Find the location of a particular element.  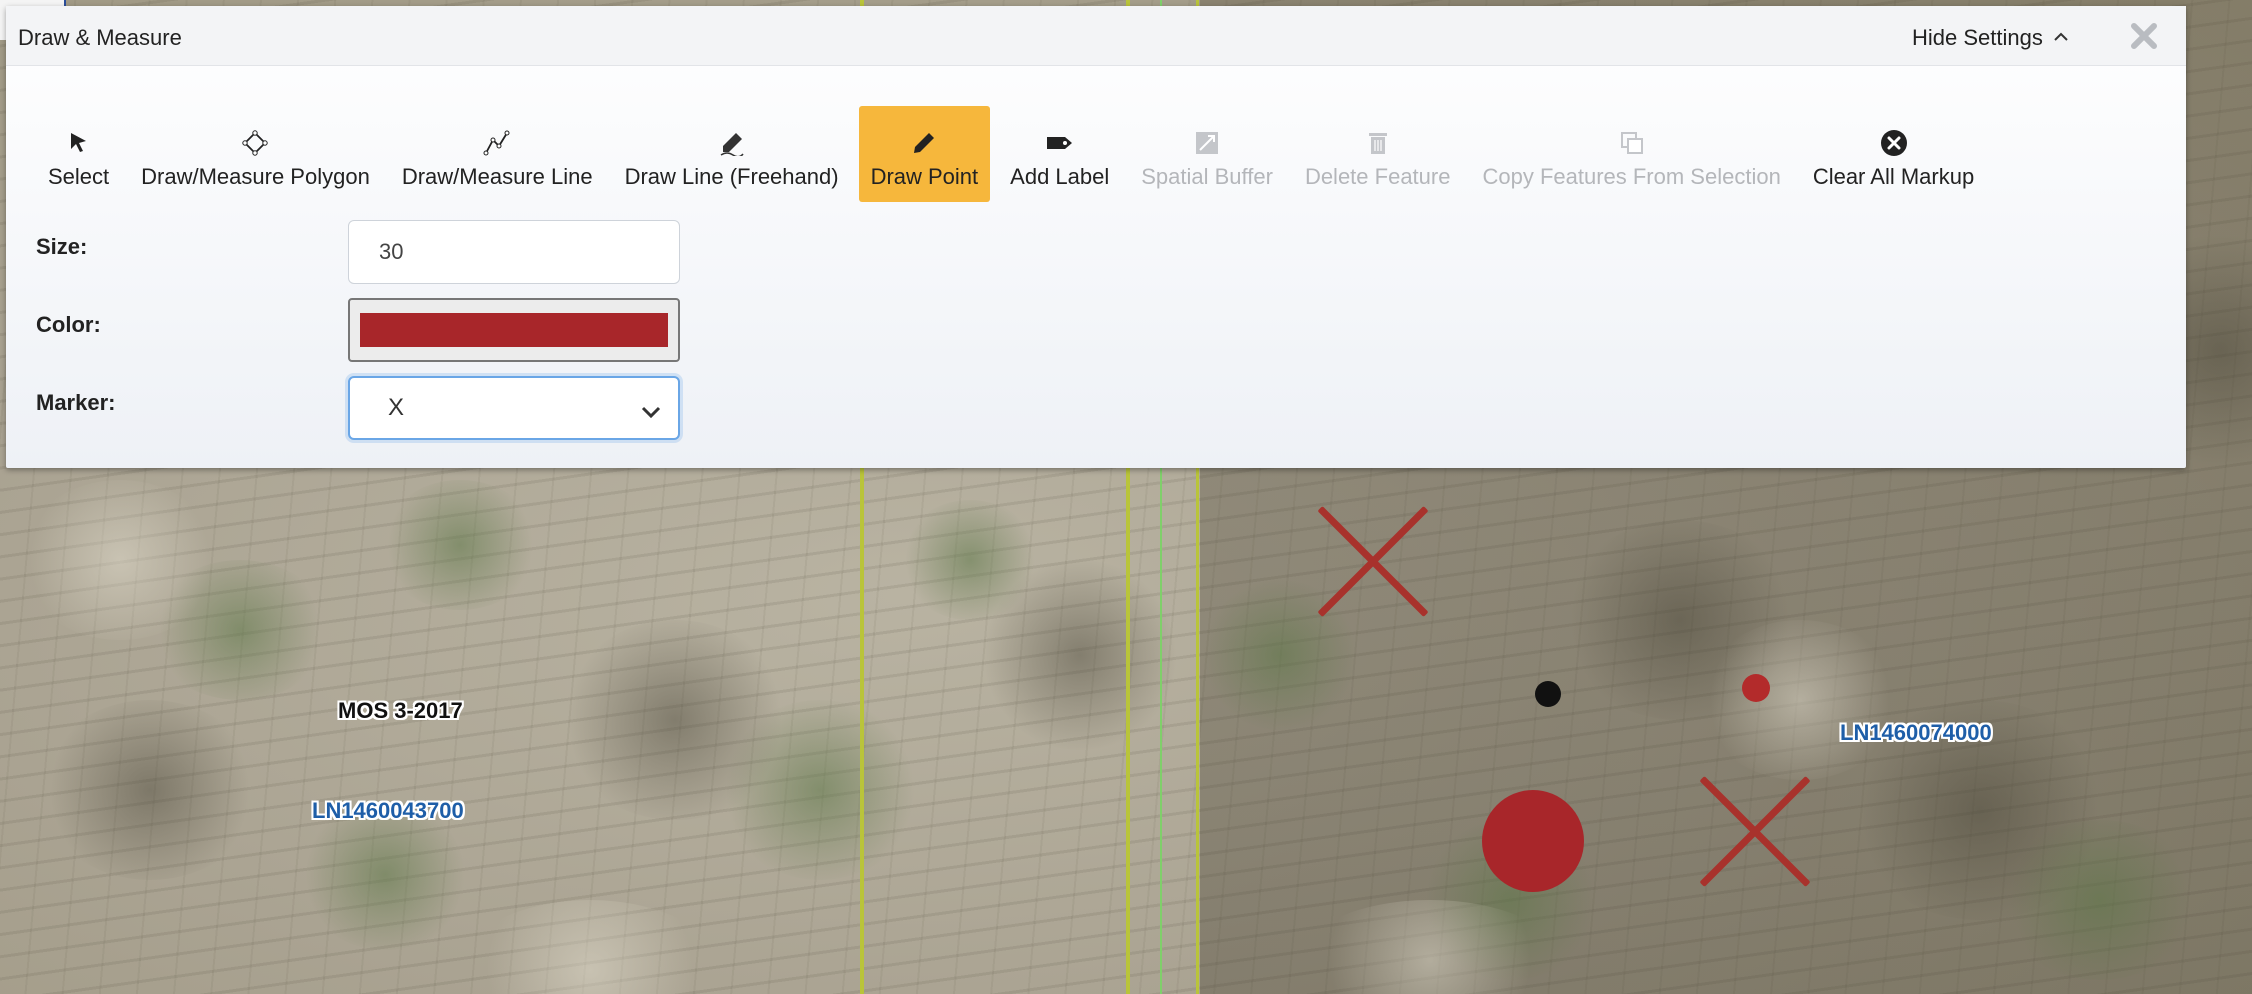

tag-icon is located at coordinates (1060, 143).